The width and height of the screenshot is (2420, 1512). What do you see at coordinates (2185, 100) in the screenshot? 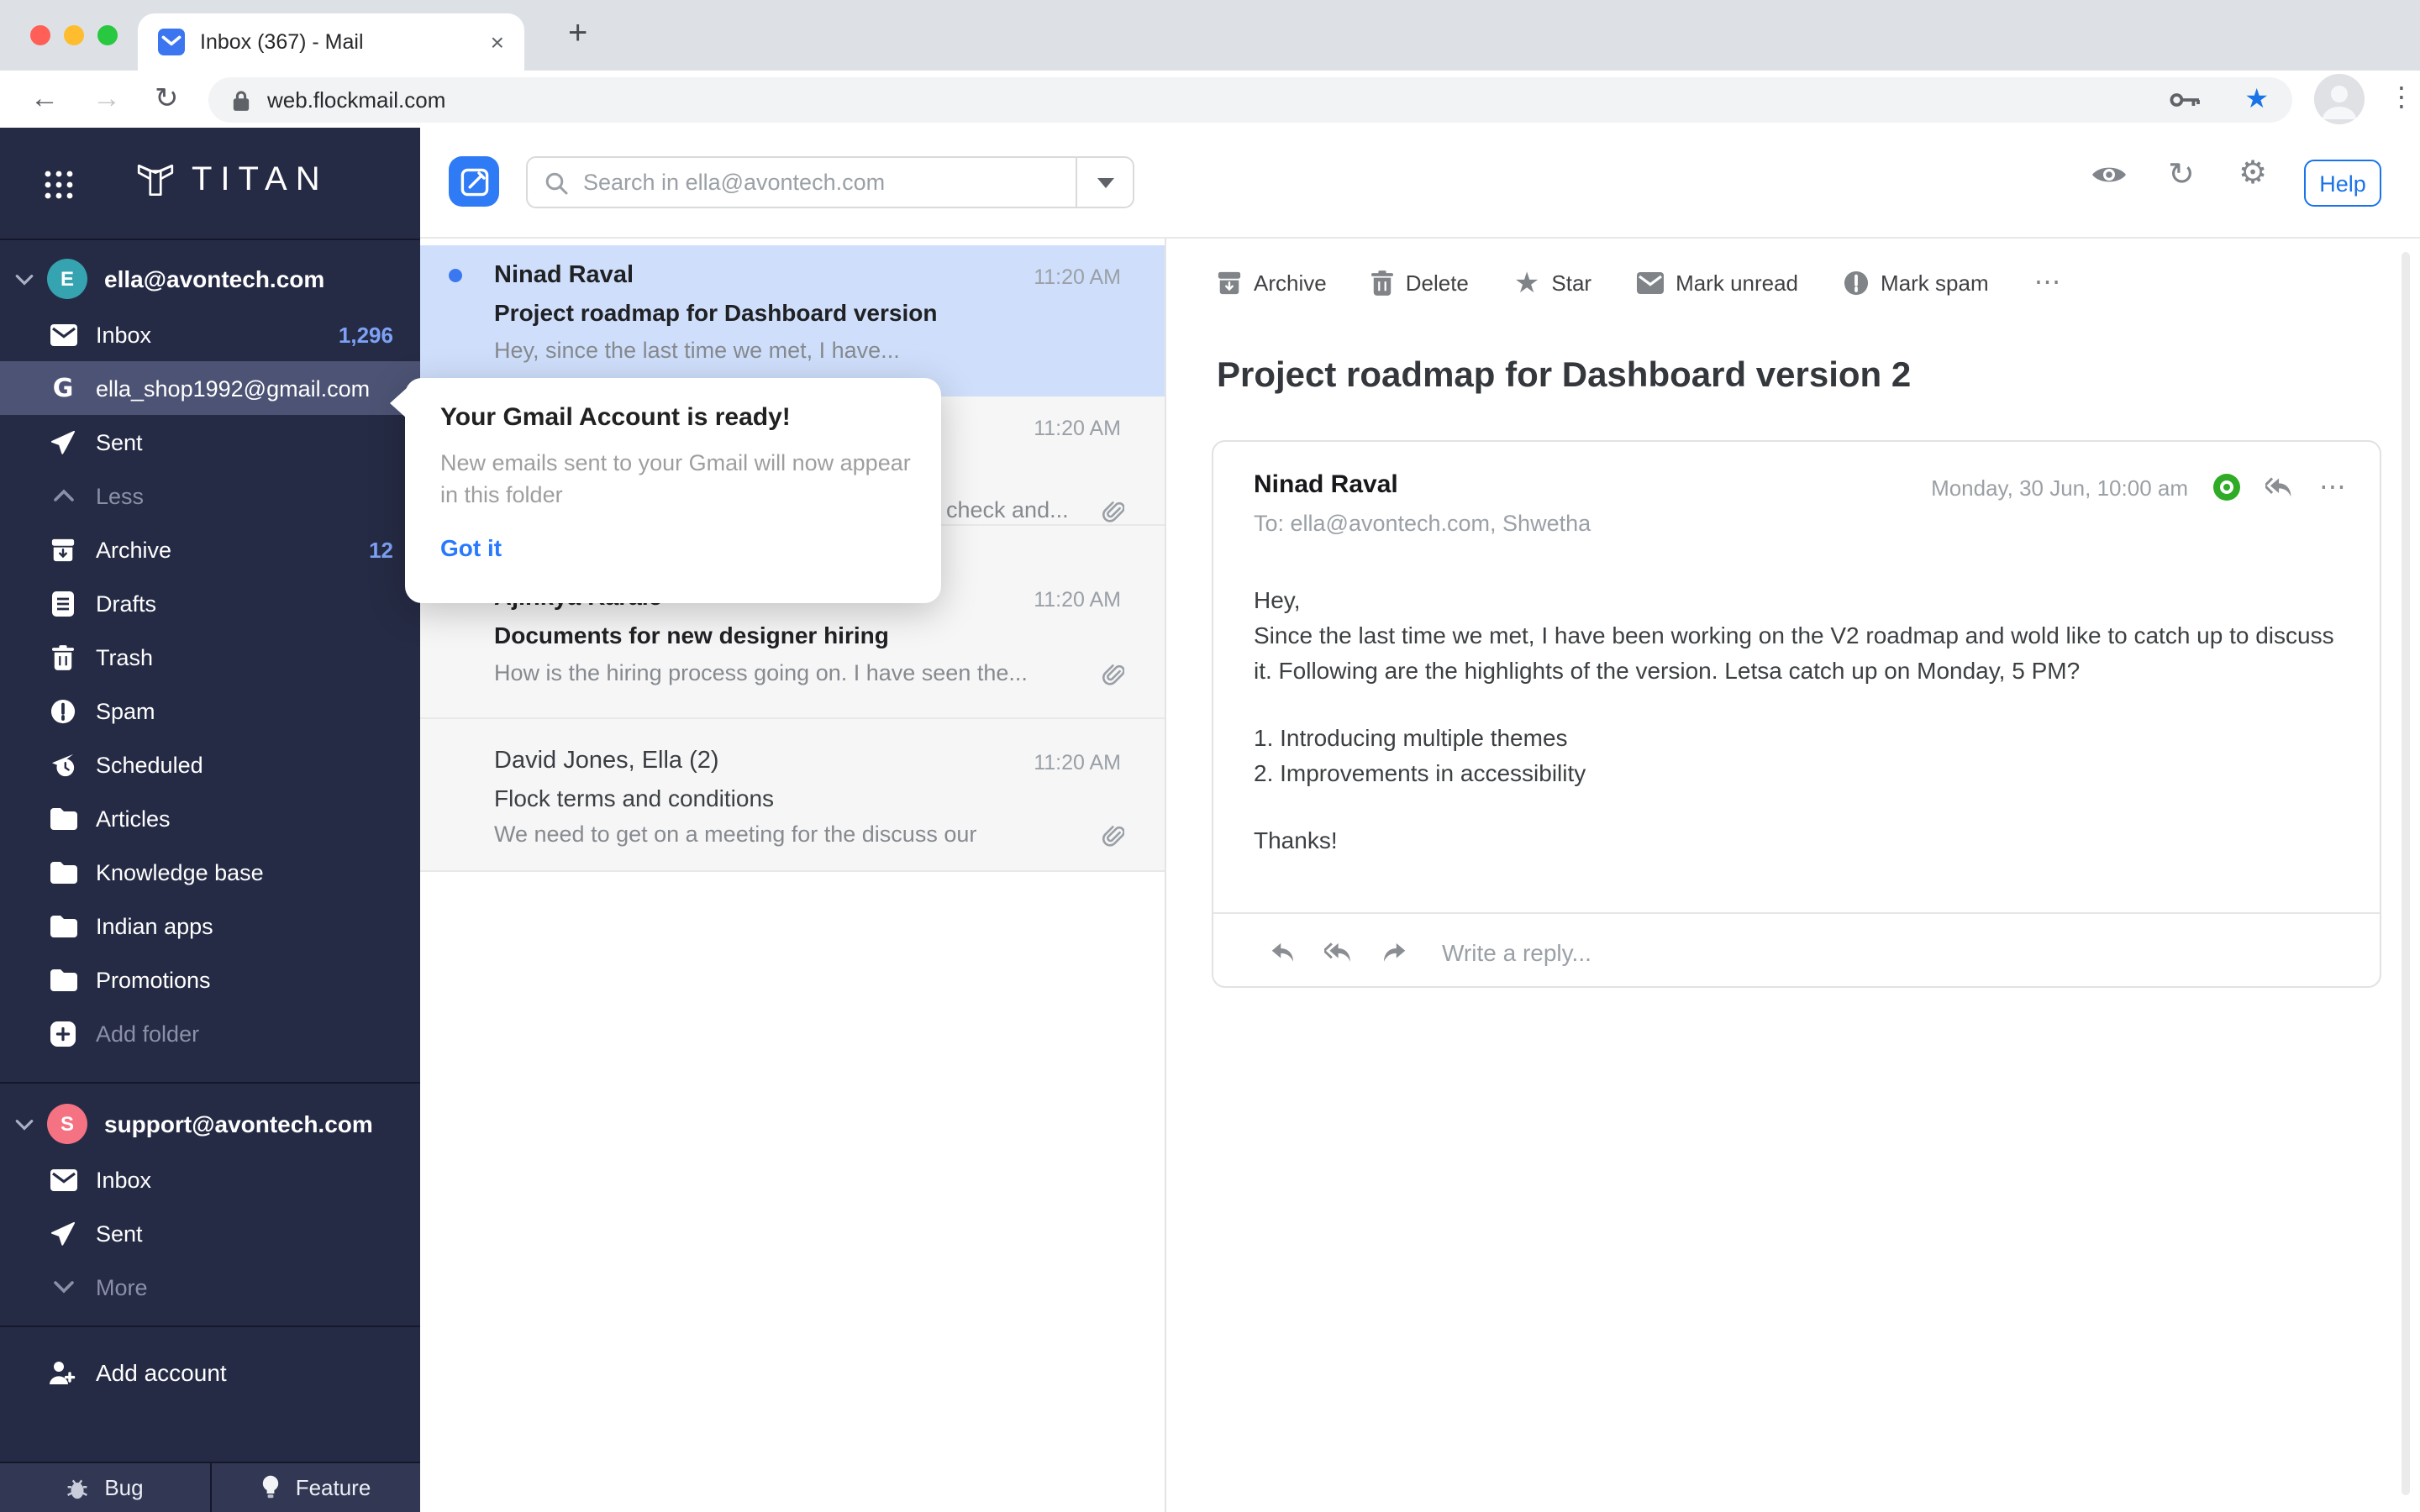
I see `password-key-icon` at bounding box center [2185, 100].